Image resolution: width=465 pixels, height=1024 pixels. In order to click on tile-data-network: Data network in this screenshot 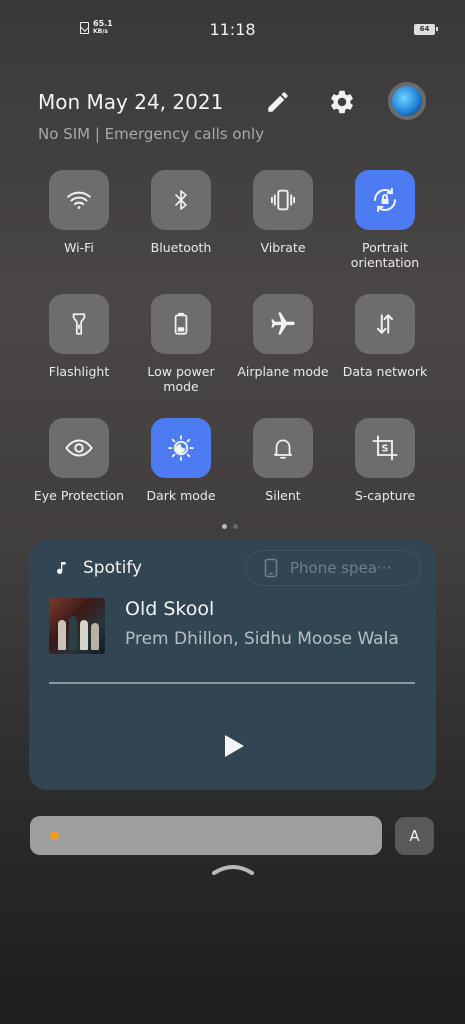, I will do `click(385, 336)`.